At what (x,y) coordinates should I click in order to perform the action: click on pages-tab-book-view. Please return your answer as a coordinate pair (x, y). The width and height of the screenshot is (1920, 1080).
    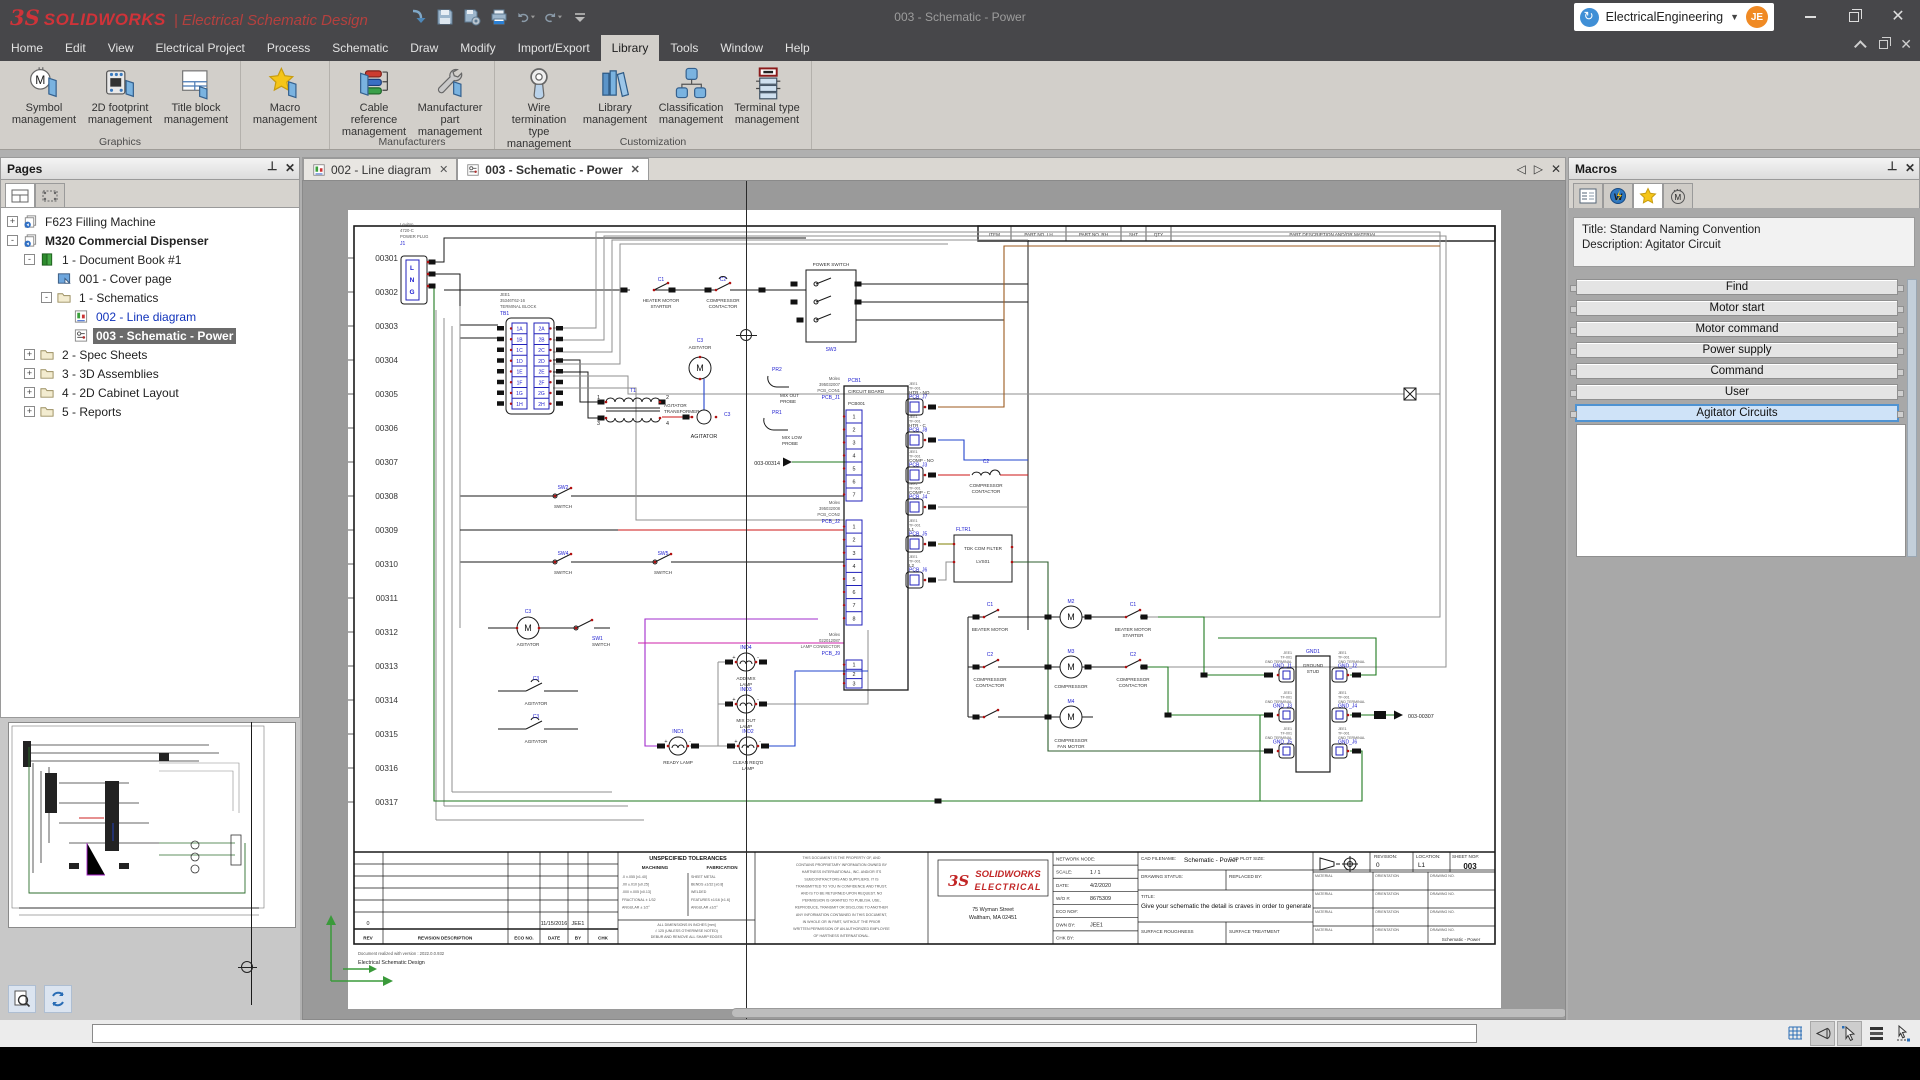
    Looking at the image, I should click on (20, 195).